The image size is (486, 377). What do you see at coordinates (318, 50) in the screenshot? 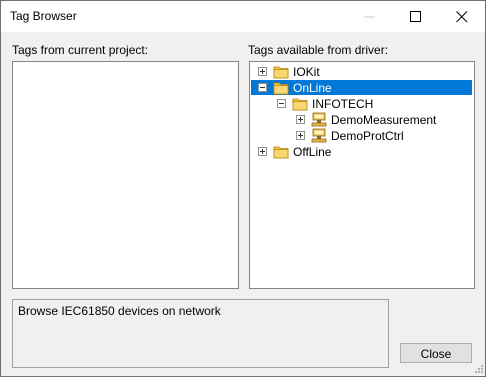
I see `driver-tags-label: Tags available from driver:` at bounding box center [318, 50].